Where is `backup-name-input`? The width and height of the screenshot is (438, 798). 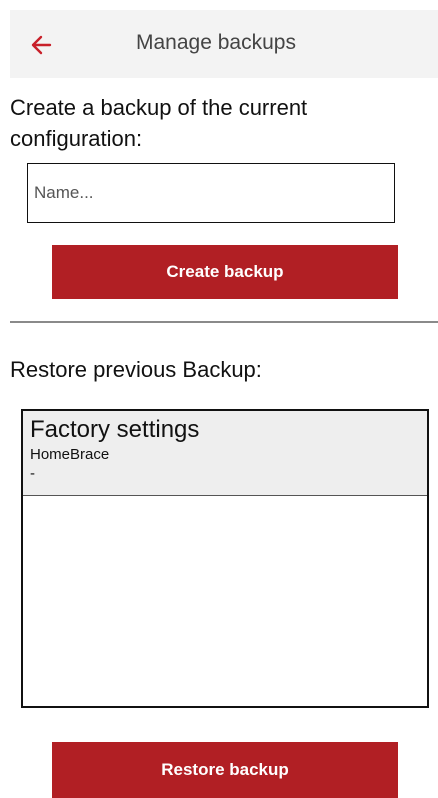
backup-name-input is located at coordinates (211, 193).